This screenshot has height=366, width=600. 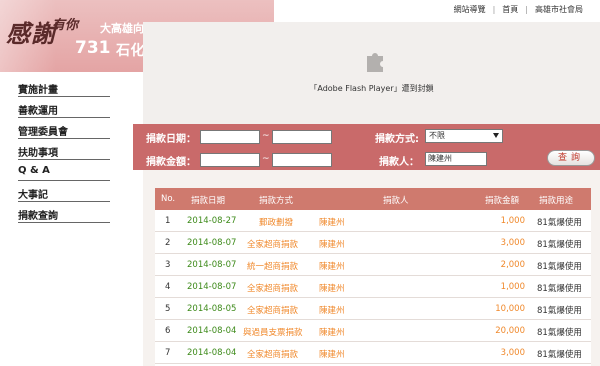 I want to click on donor-input: 陳建州, so click(x=456, y=159).